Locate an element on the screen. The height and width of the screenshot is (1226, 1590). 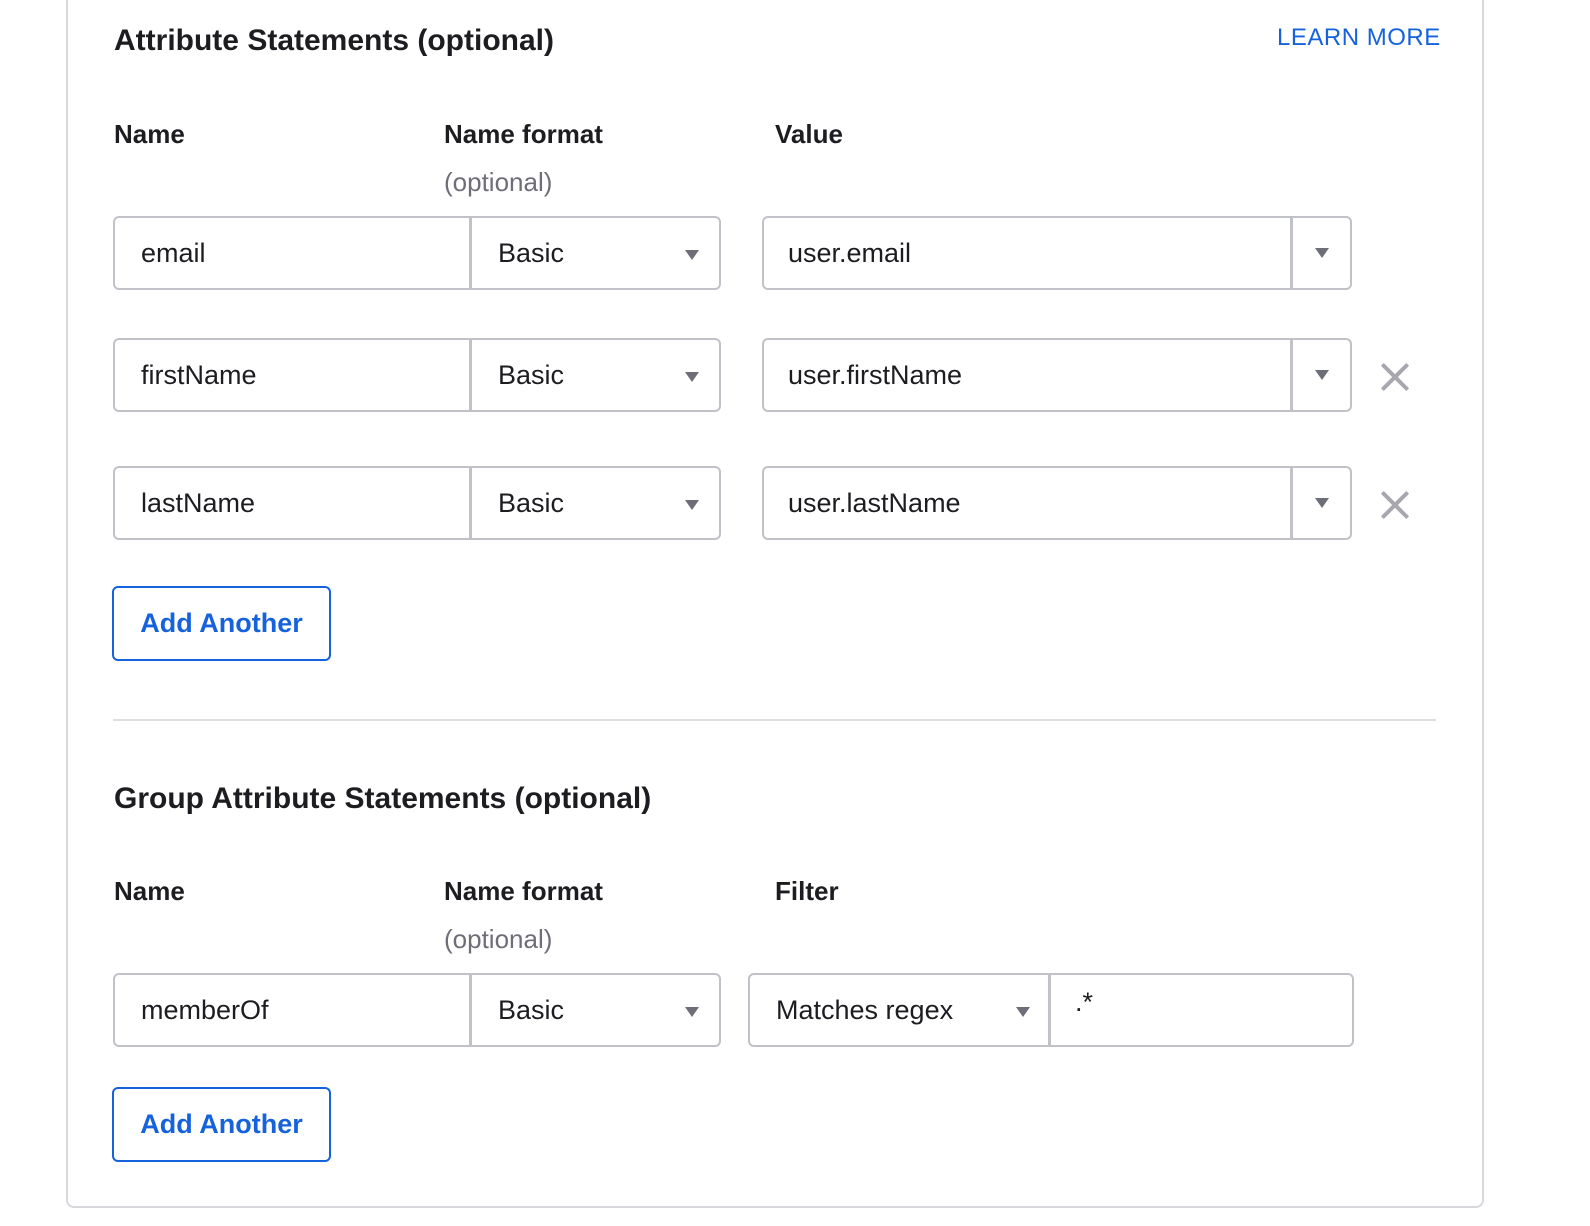
section-divider is located at coordinates (774, 720).